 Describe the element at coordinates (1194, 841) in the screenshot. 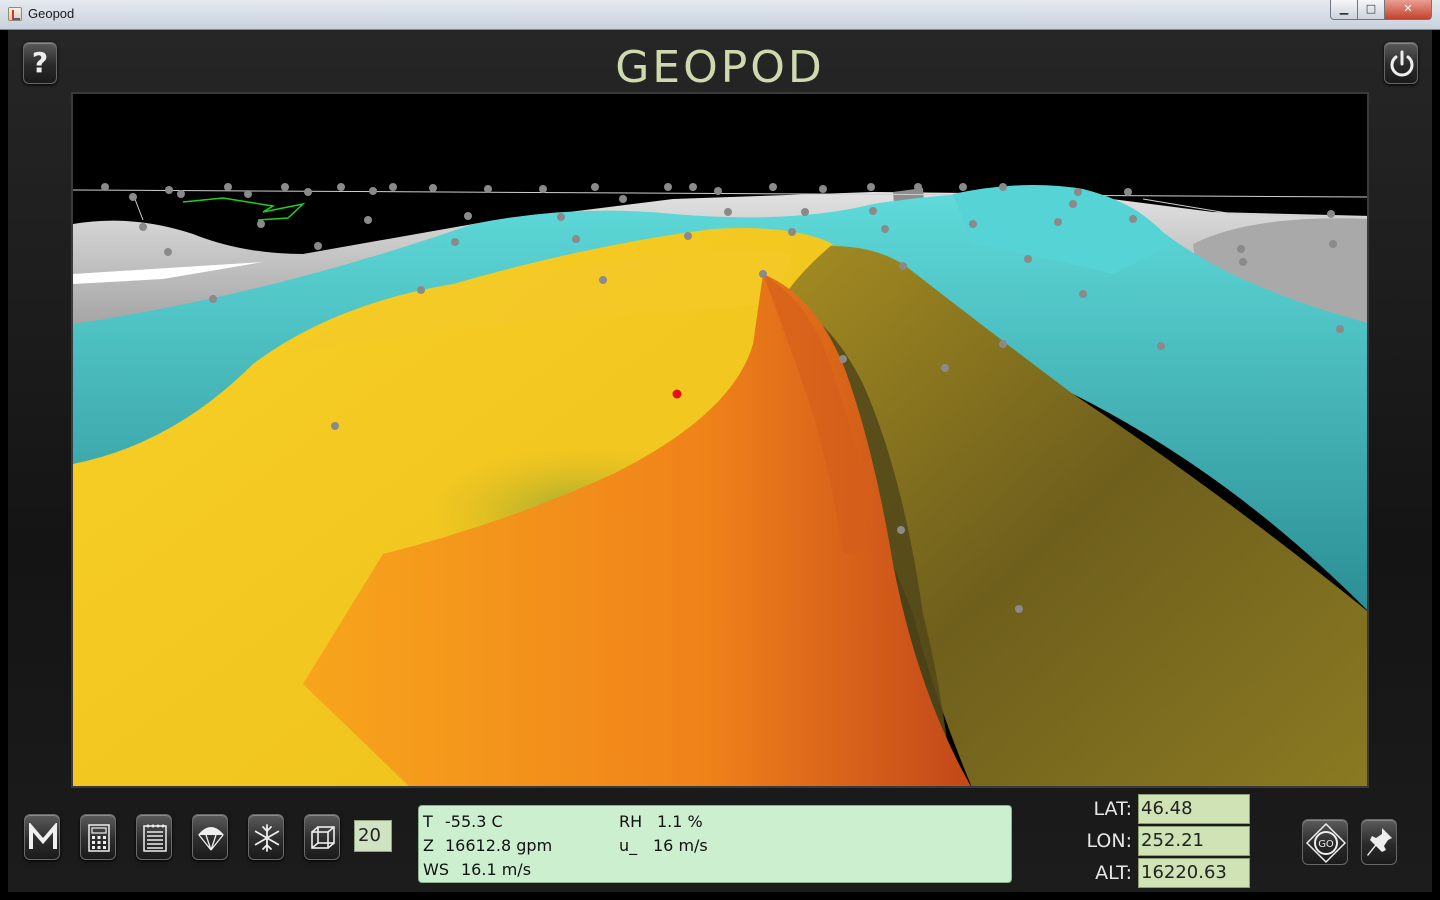

I see `lon-field: 252.21` at that location.